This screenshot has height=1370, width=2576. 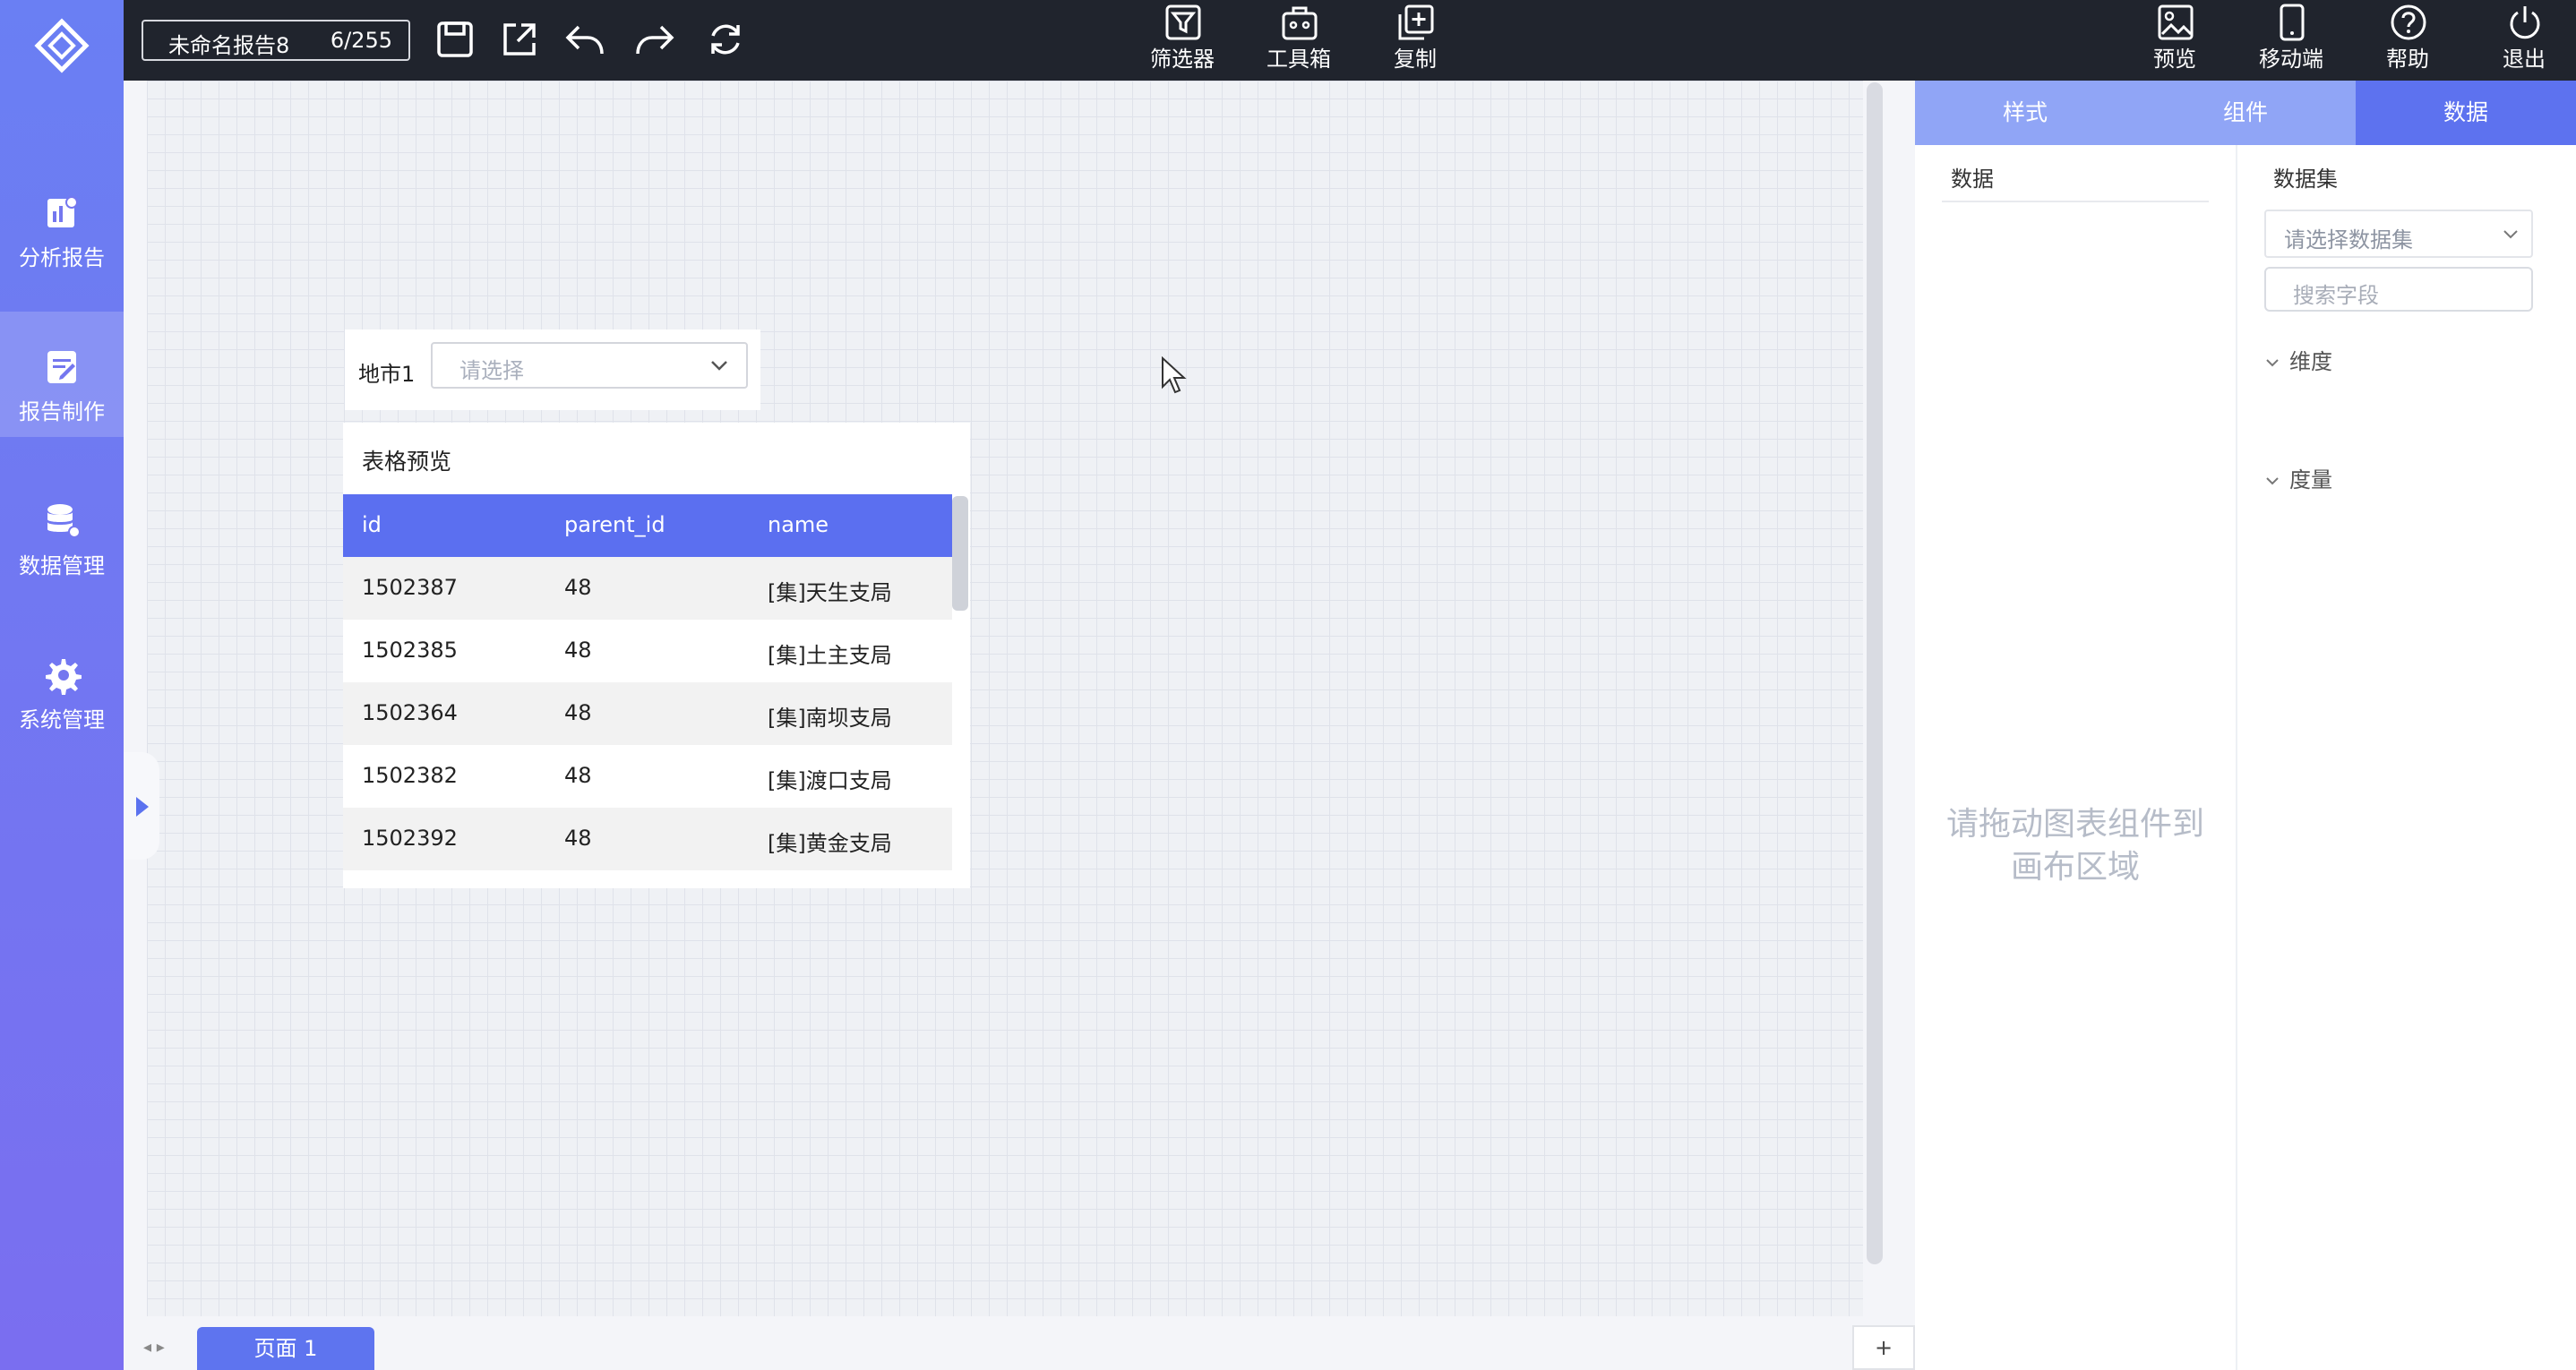 What do you see at coordinates (1415, 41) in the screenshot?
I see `copy-tool-button: 复制` at bounding box center [1415, 41].